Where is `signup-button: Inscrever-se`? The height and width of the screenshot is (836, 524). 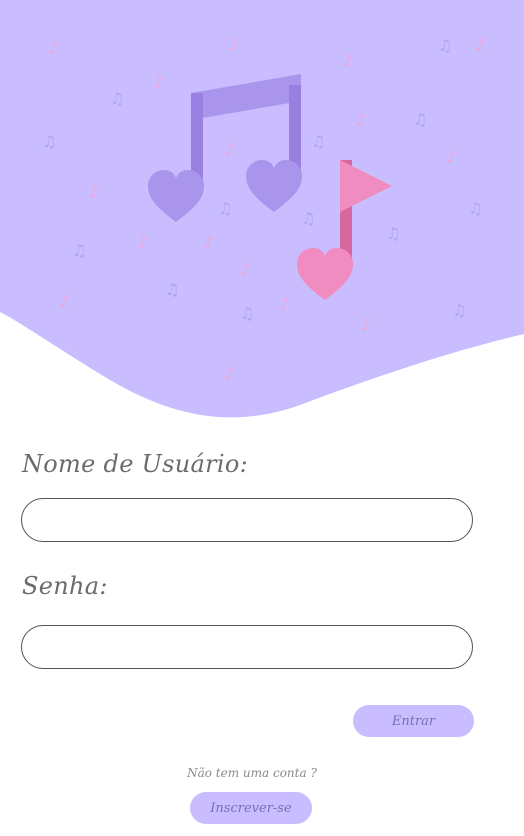
signup-button: Inscrever-se is located at coordinates (251, 808).